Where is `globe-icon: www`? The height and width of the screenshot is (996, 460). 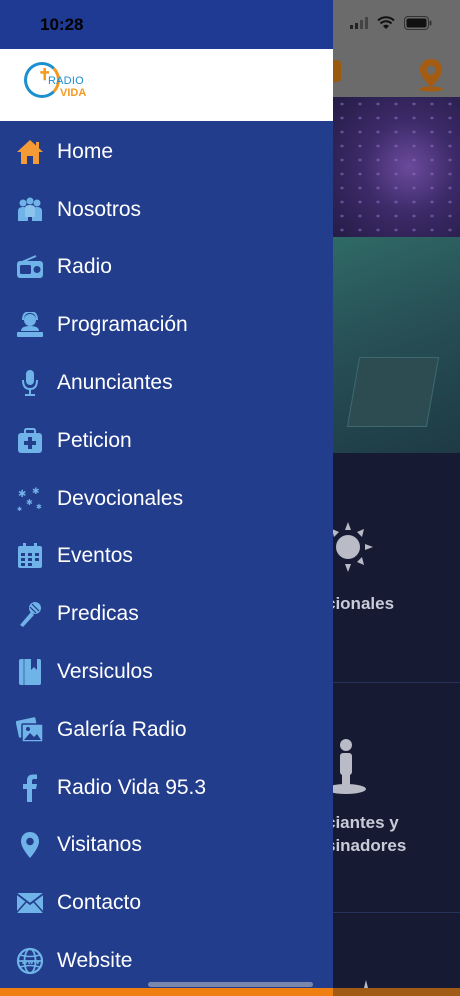 globe-icon: www is located at coordinates (30, 961).